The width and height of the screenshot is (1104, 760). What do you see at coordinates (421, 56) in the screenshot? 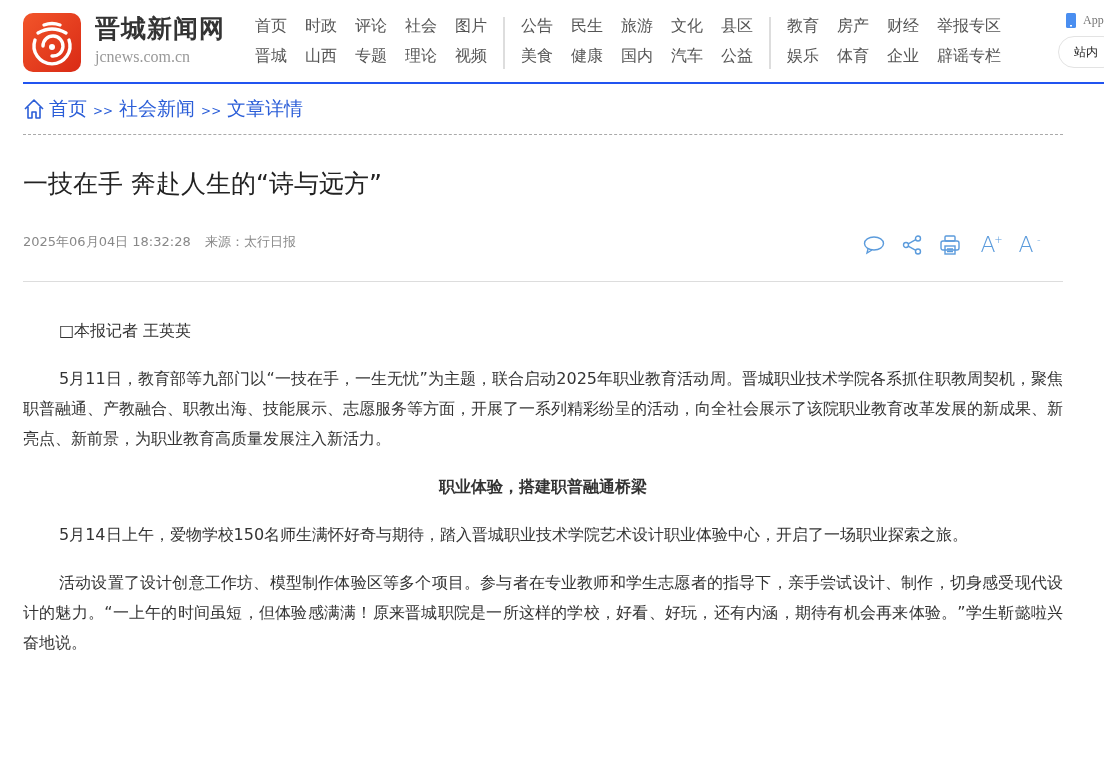
I see `nav-link: 理论` at bounding box center [421, 56].